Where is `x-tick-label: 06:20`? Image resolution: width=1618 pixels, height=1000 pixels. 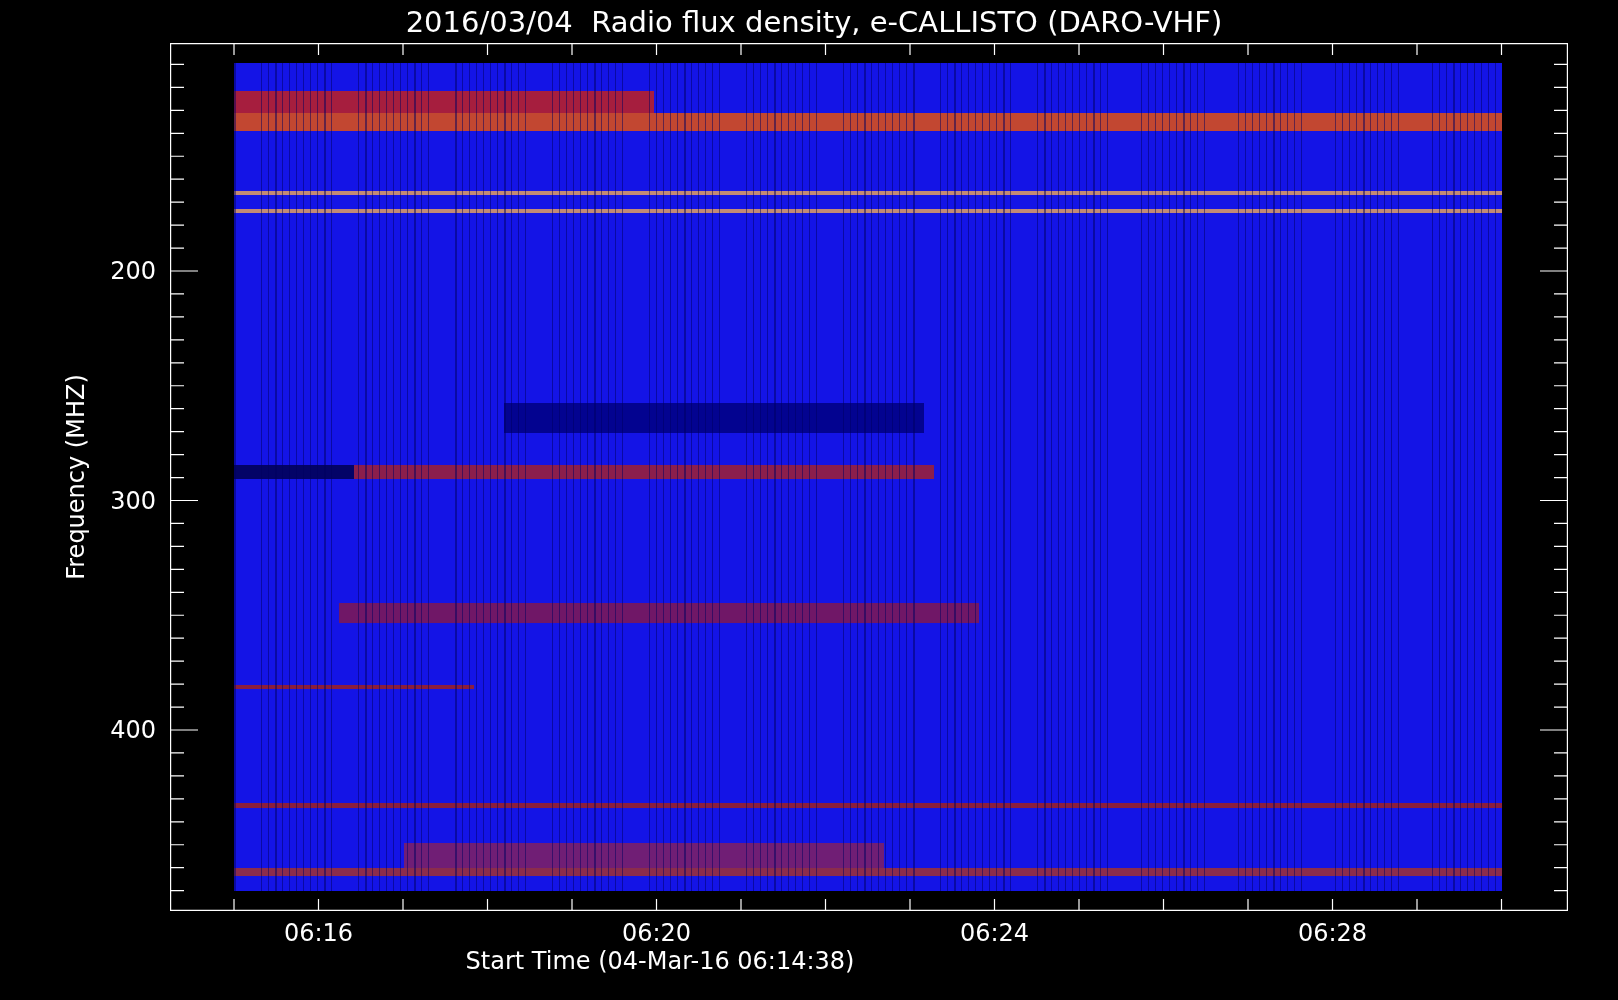 x-tick-label: 06:20 is located at coordinates (656, 933).